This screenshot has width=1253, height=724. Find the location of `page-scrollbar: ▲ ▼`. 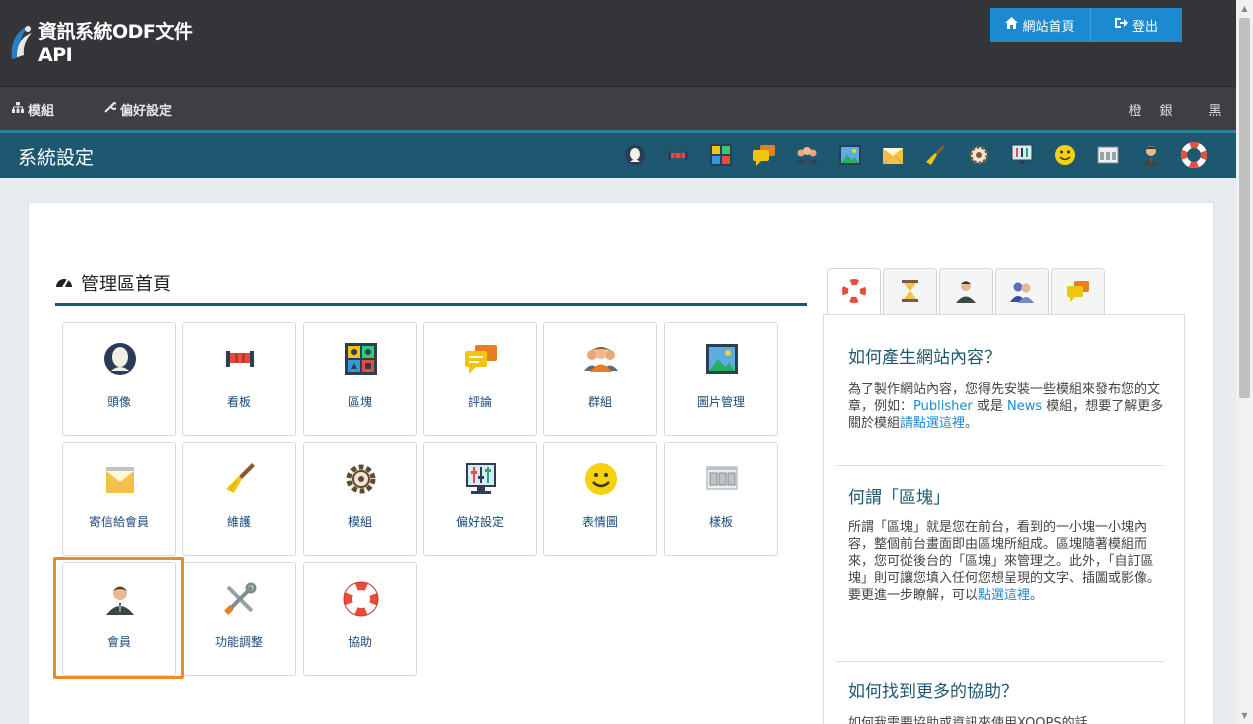

page-scrollbar: ▲ ▼ is located at coordinates (1244, 362).